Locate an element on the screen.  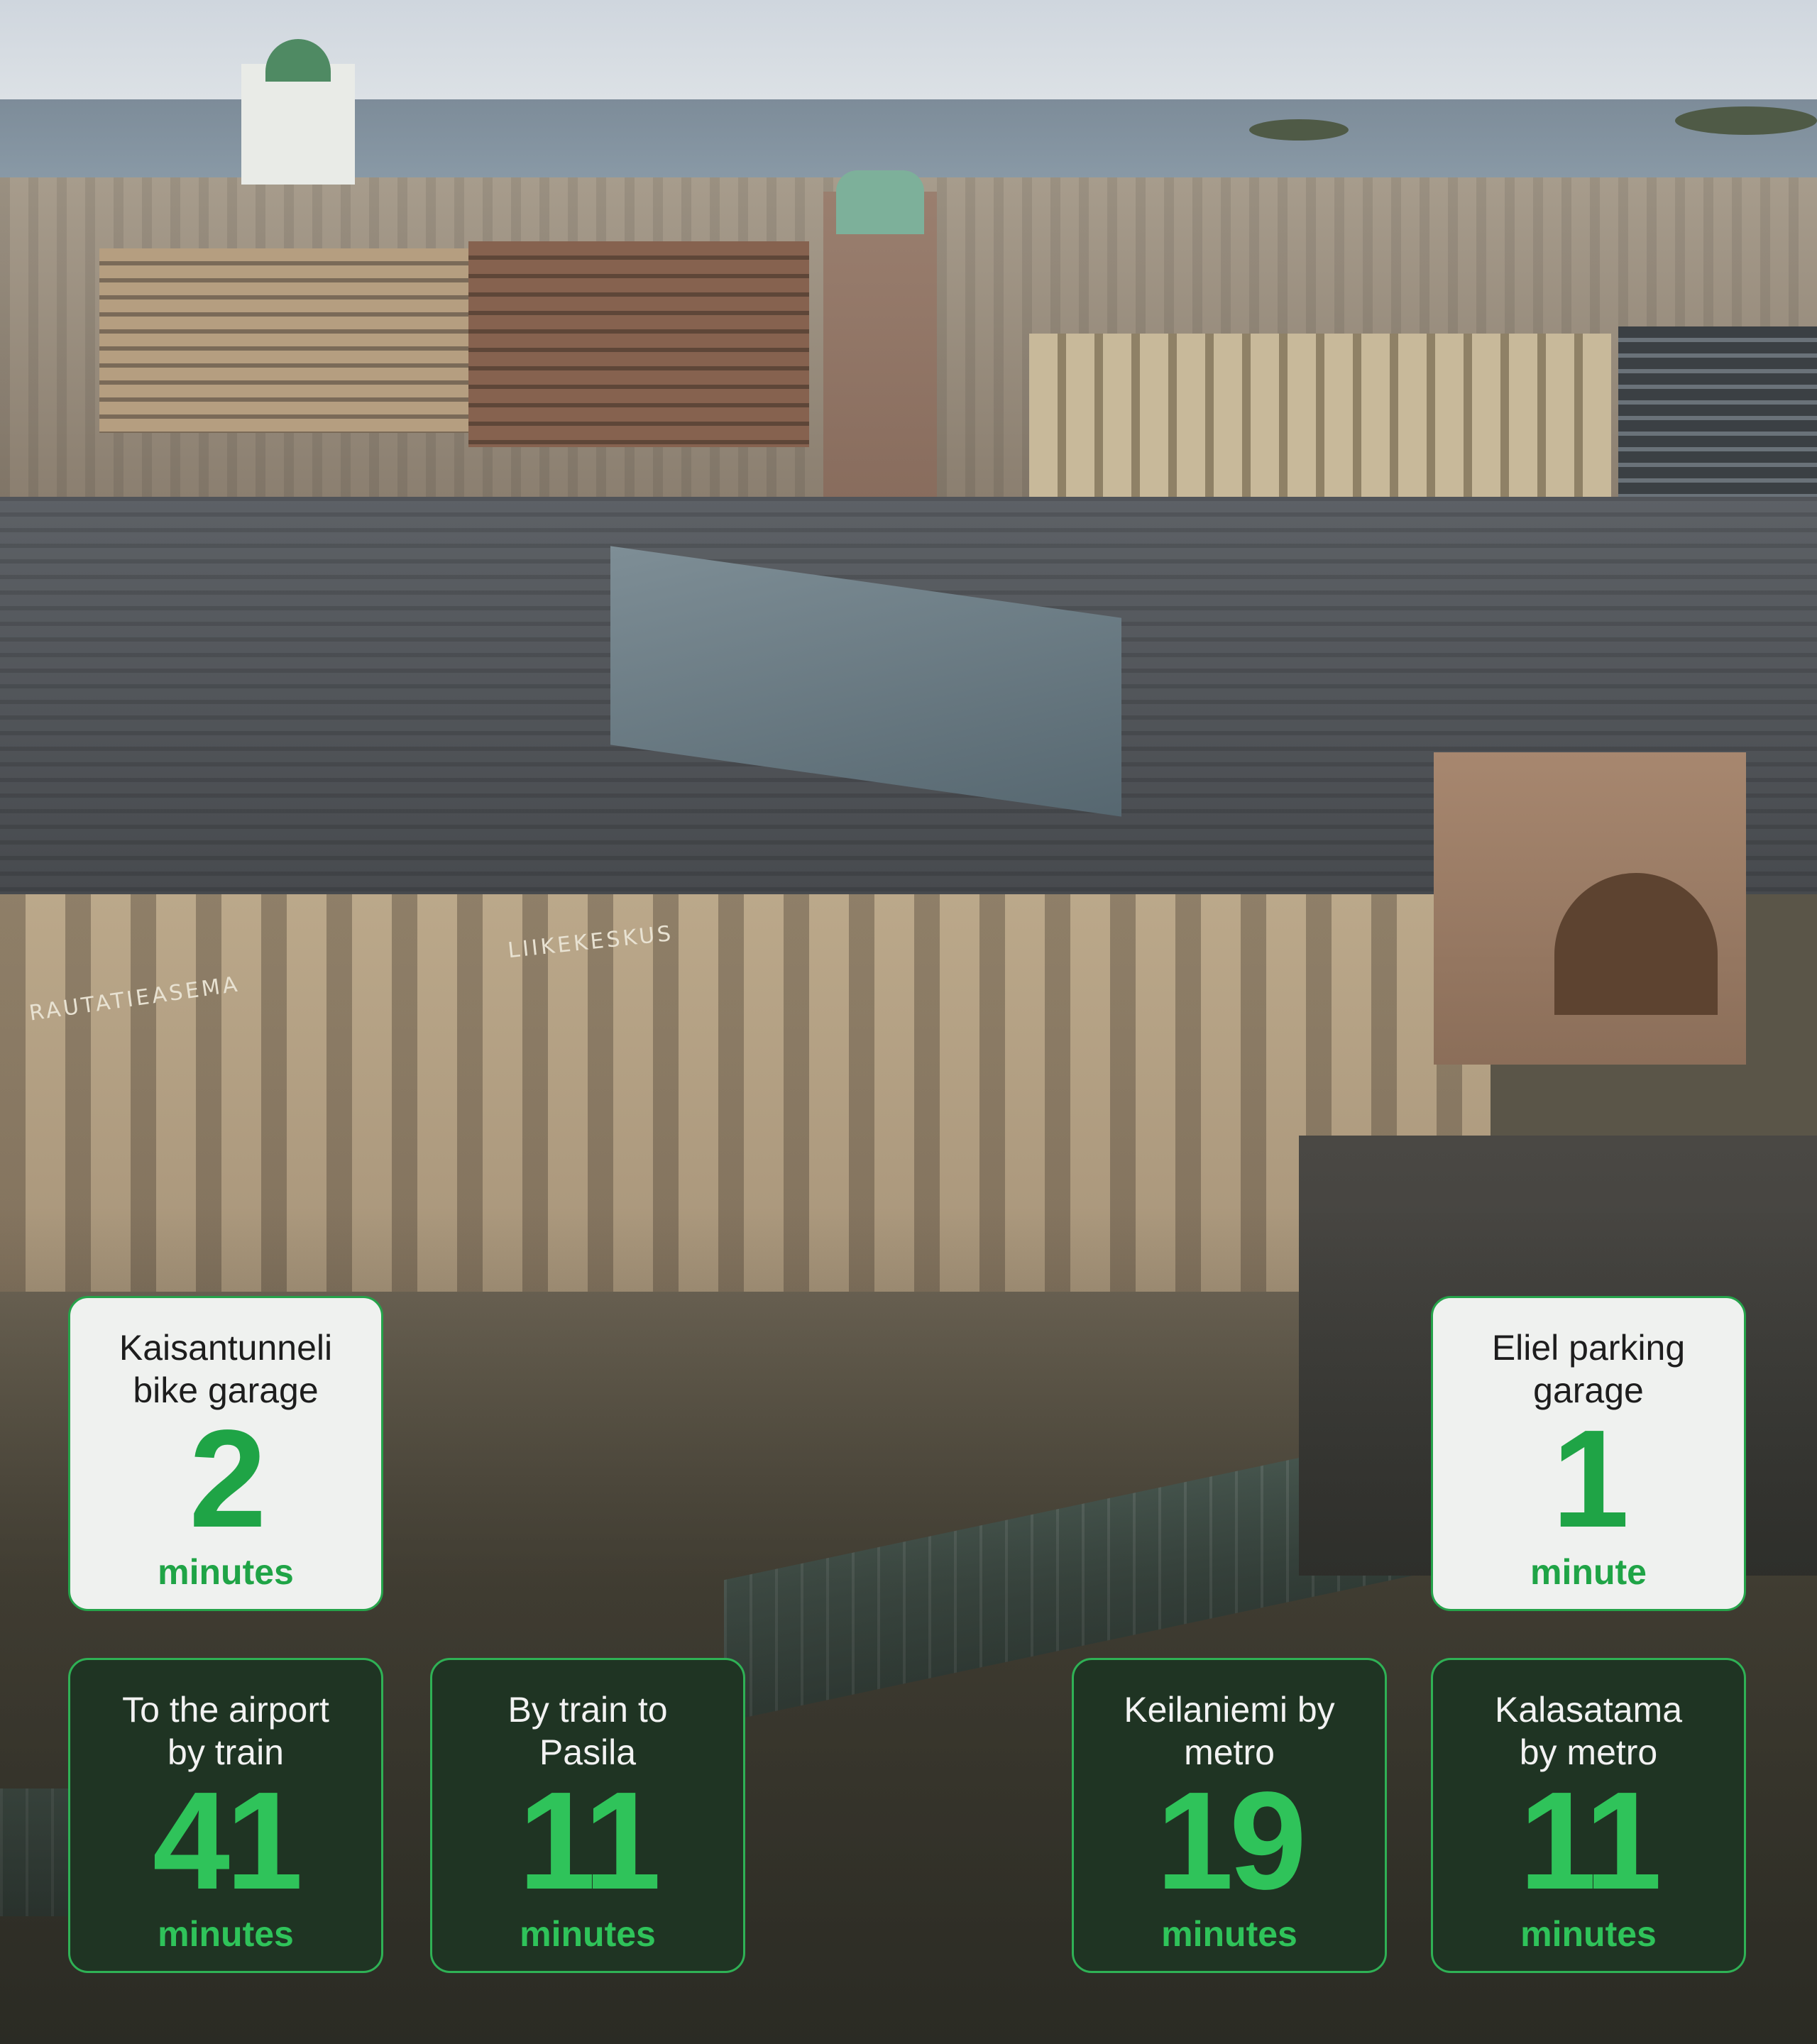
card-train-to-pasila: By train to Pasila 11 minutes is located at coordinates (587, 1815).